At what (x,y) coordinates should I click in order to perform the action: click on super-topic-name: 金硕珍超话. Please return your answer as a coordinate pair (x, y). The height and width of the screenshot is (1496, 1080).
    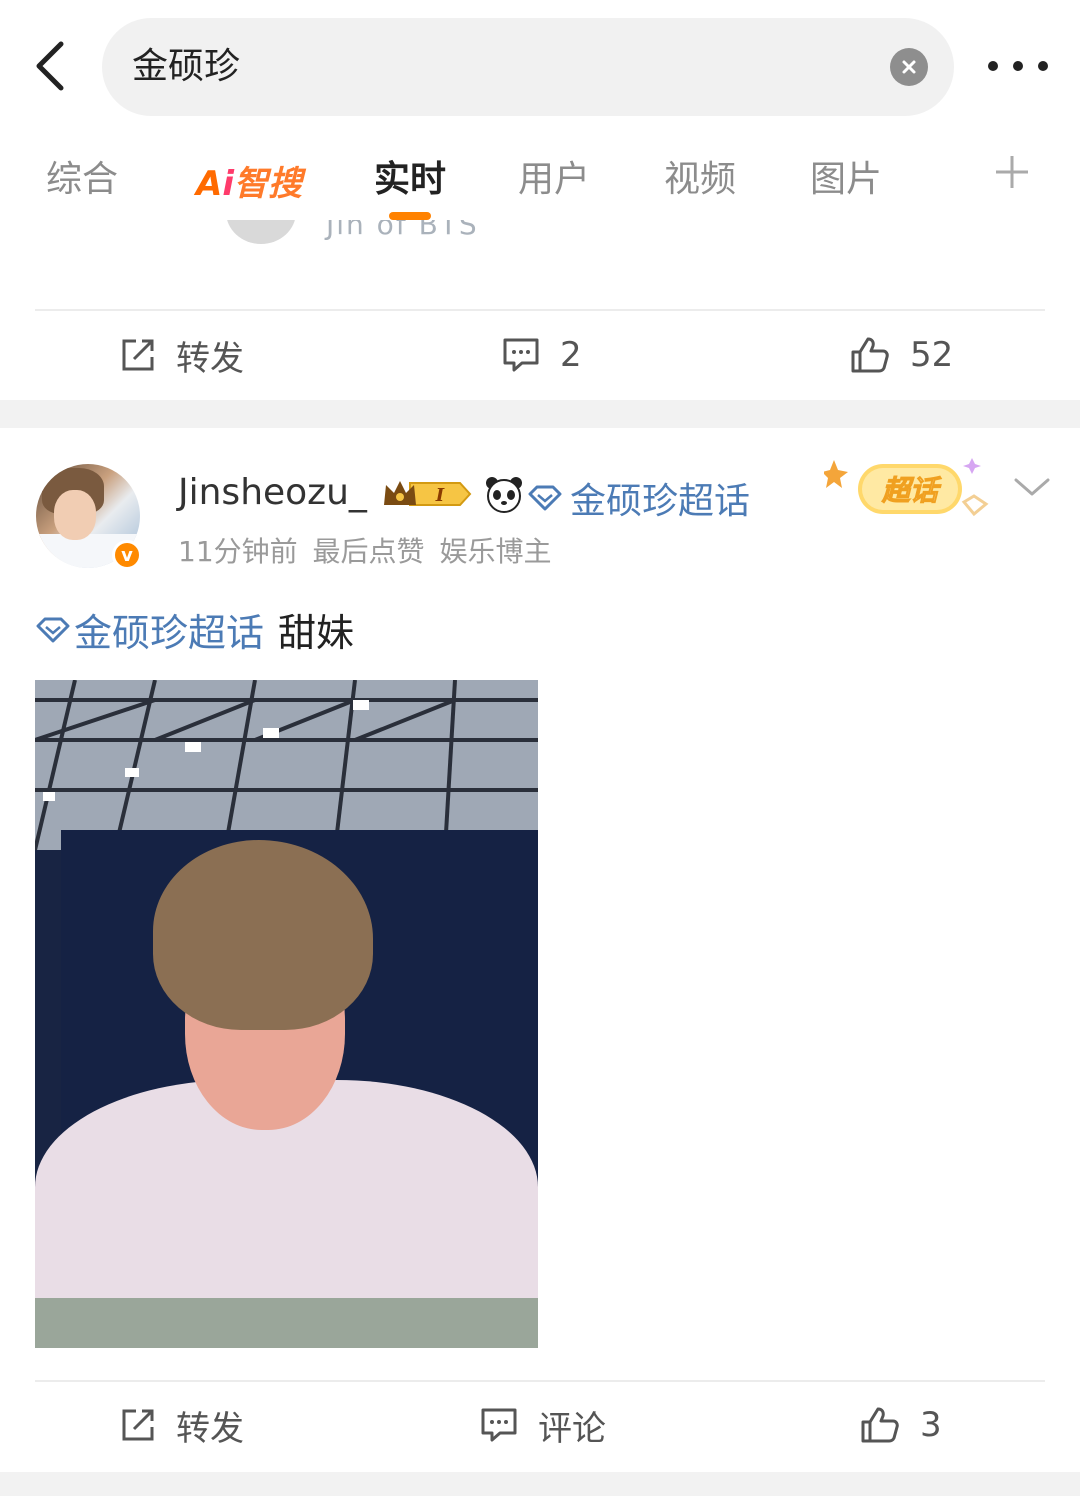
    Looking at the image, I should click on (660, 501).